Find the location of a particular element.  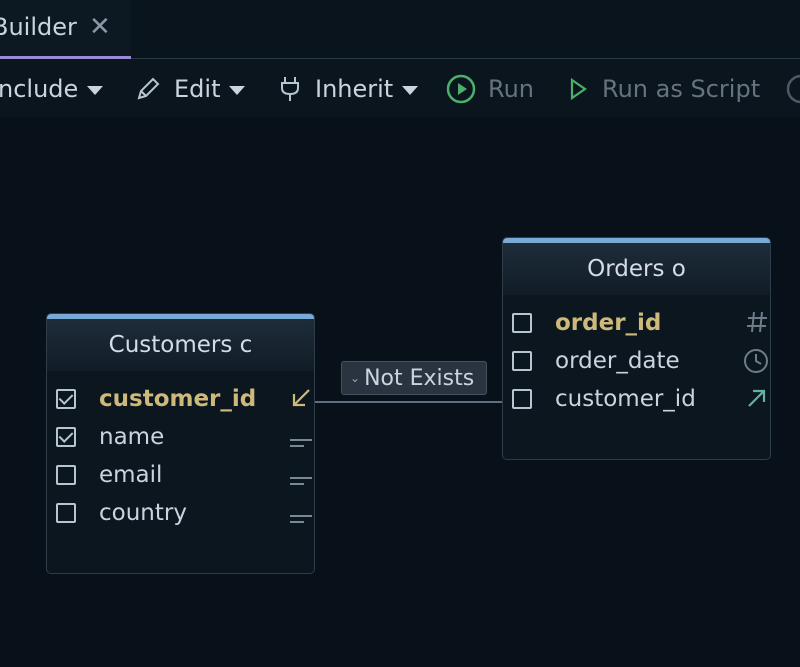

table-title: Orders o is located at coordinates (636, 269).